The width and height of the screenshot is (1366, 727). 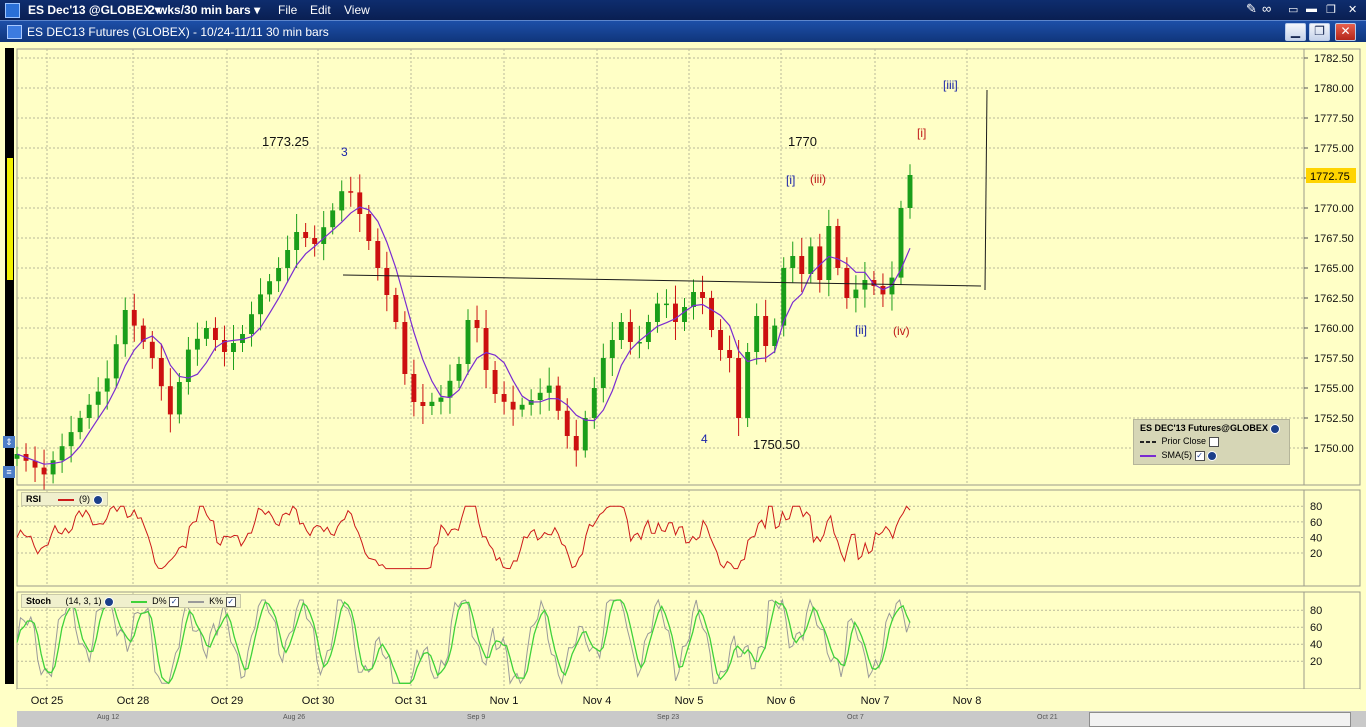 What do you see at coordinates (967, 701) in the screenshot?
I see `time-axis-label: Nov 8` at bounding box center [967, 701].